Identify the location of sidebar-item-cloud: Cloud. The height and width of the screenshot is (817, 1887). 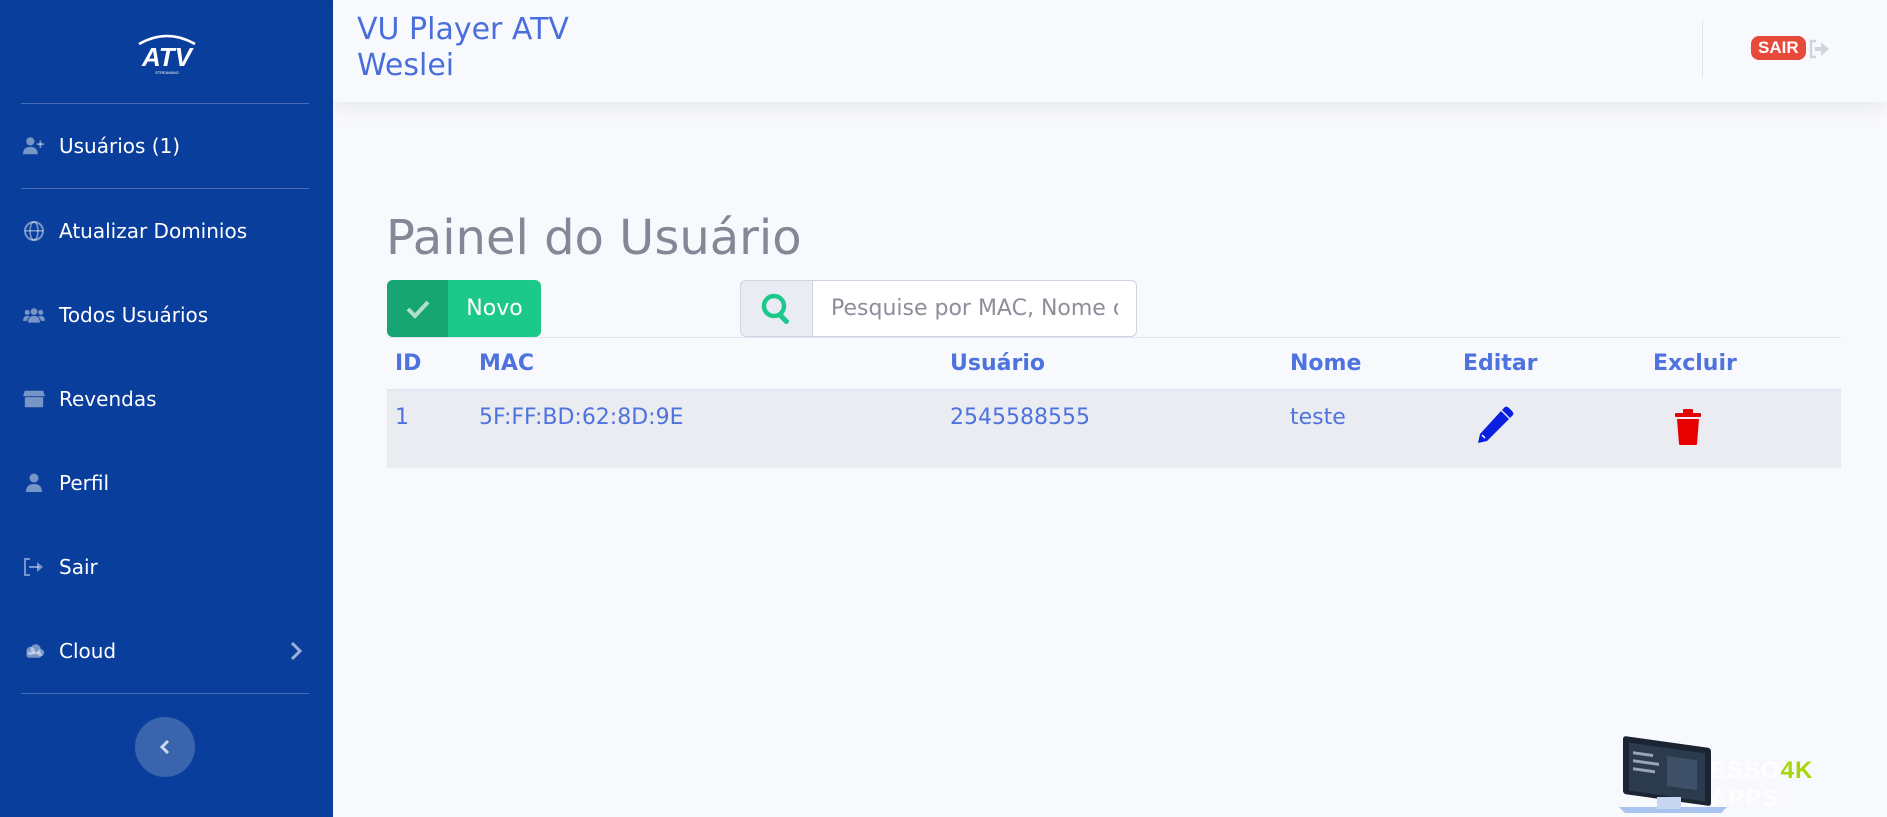
(166, 651).